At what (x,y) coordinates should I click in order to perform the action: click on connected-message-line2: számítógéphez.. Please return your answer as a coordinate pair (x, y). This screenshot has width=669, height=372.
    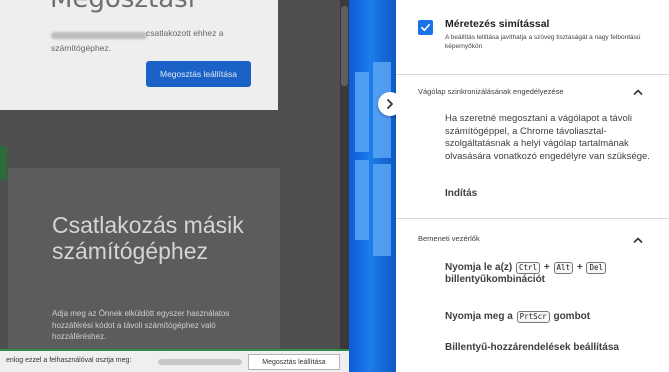
    Looking at the image, I should click on (81, 48).